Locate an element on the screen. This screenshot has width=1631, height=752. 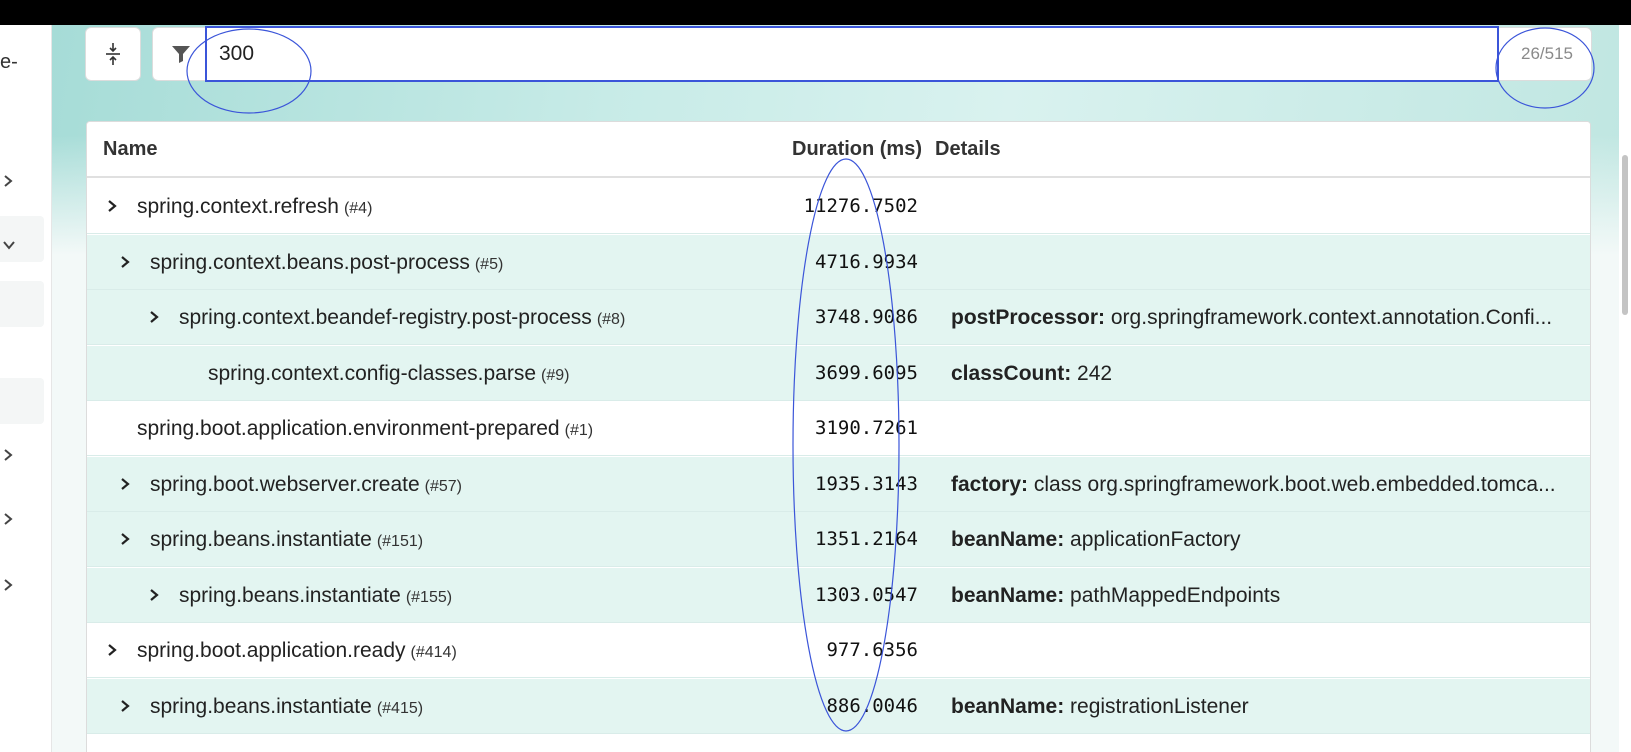
column-header-details: Details is located at coordinates (968, 149).